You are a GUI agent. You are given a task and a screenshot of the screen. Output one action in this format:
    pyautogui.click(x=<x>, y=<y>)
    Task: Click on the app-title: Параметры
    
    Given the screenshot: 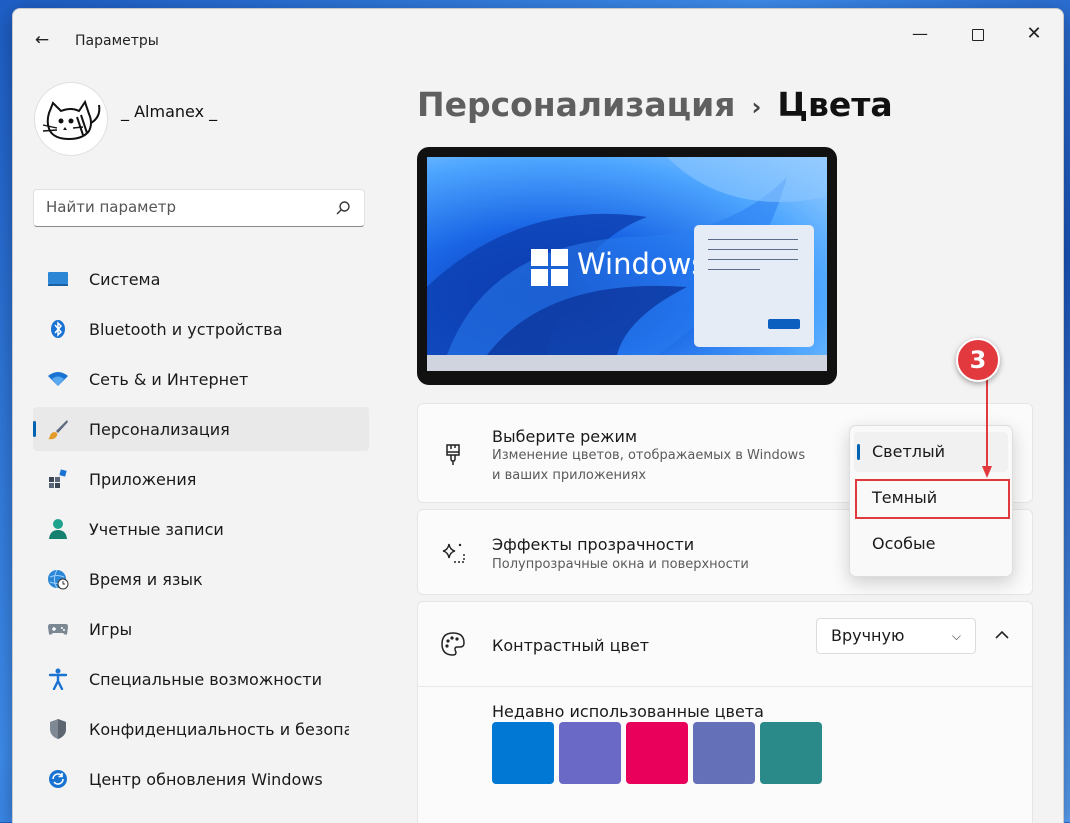 What is the action you would take?
    pyautogui.click(x=117, y=41)
    